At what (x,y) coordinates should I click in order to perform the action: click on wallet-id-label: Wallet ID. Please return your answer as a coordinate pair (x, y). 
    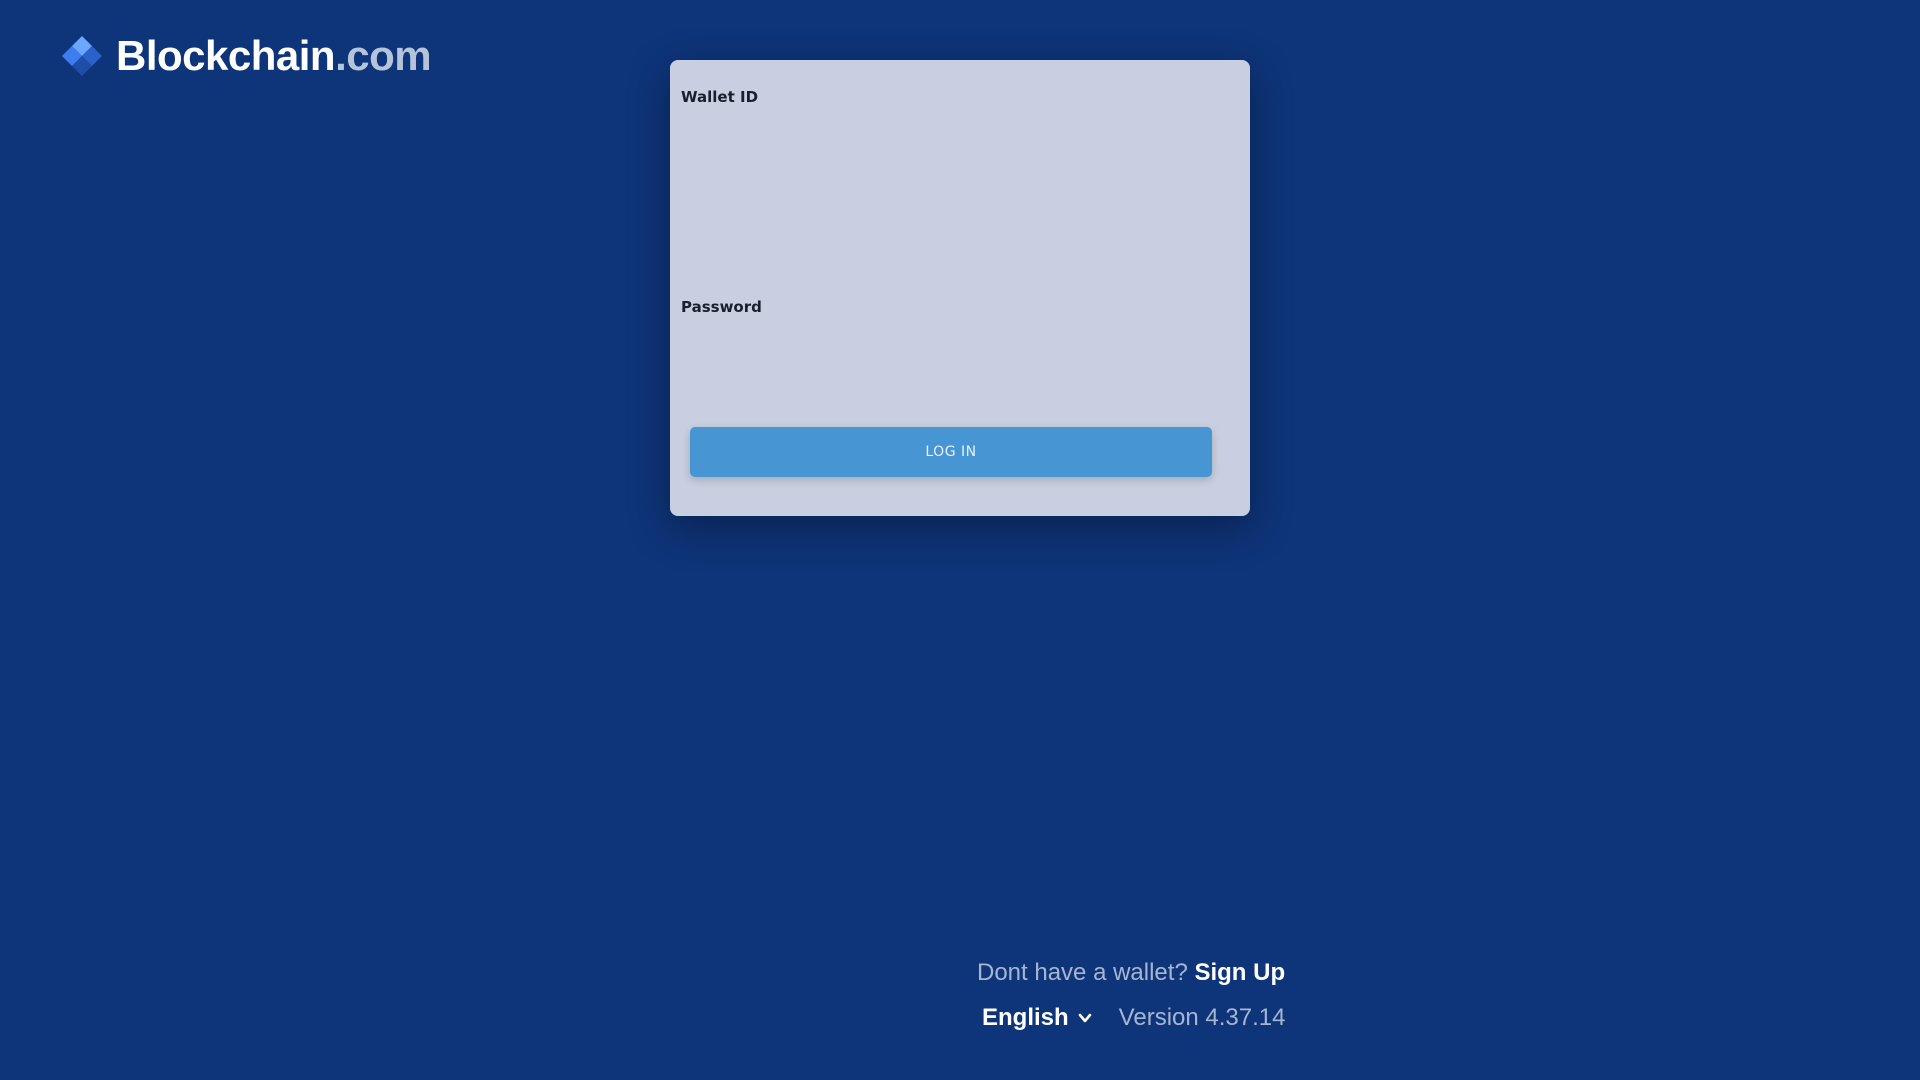
    Looking at the image, I should click on (720, 97).